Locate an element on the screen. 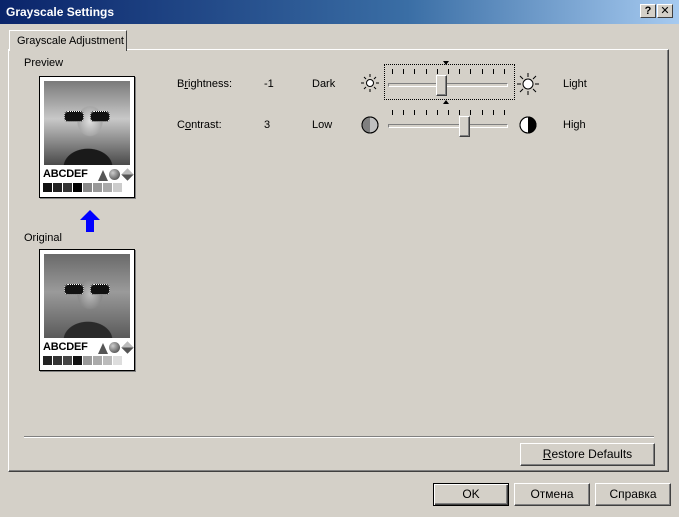 The image size is (679, 517). original-label: Original is located at coordinates (43, 238).